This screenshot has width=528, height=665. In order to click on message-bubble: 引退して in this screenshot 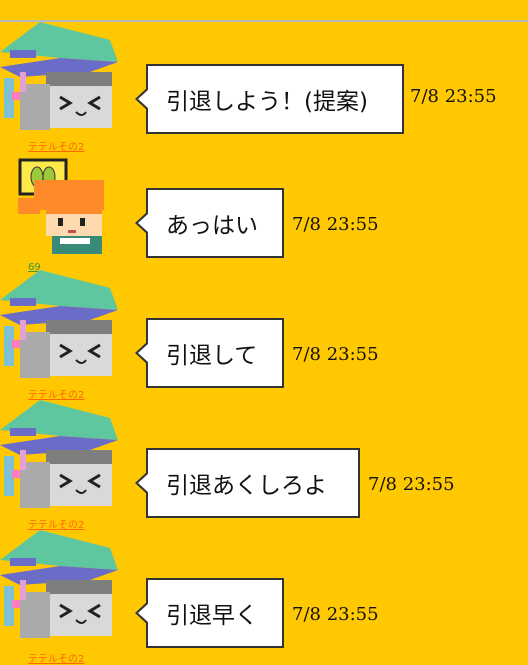, I will do `click(209, 353)`.